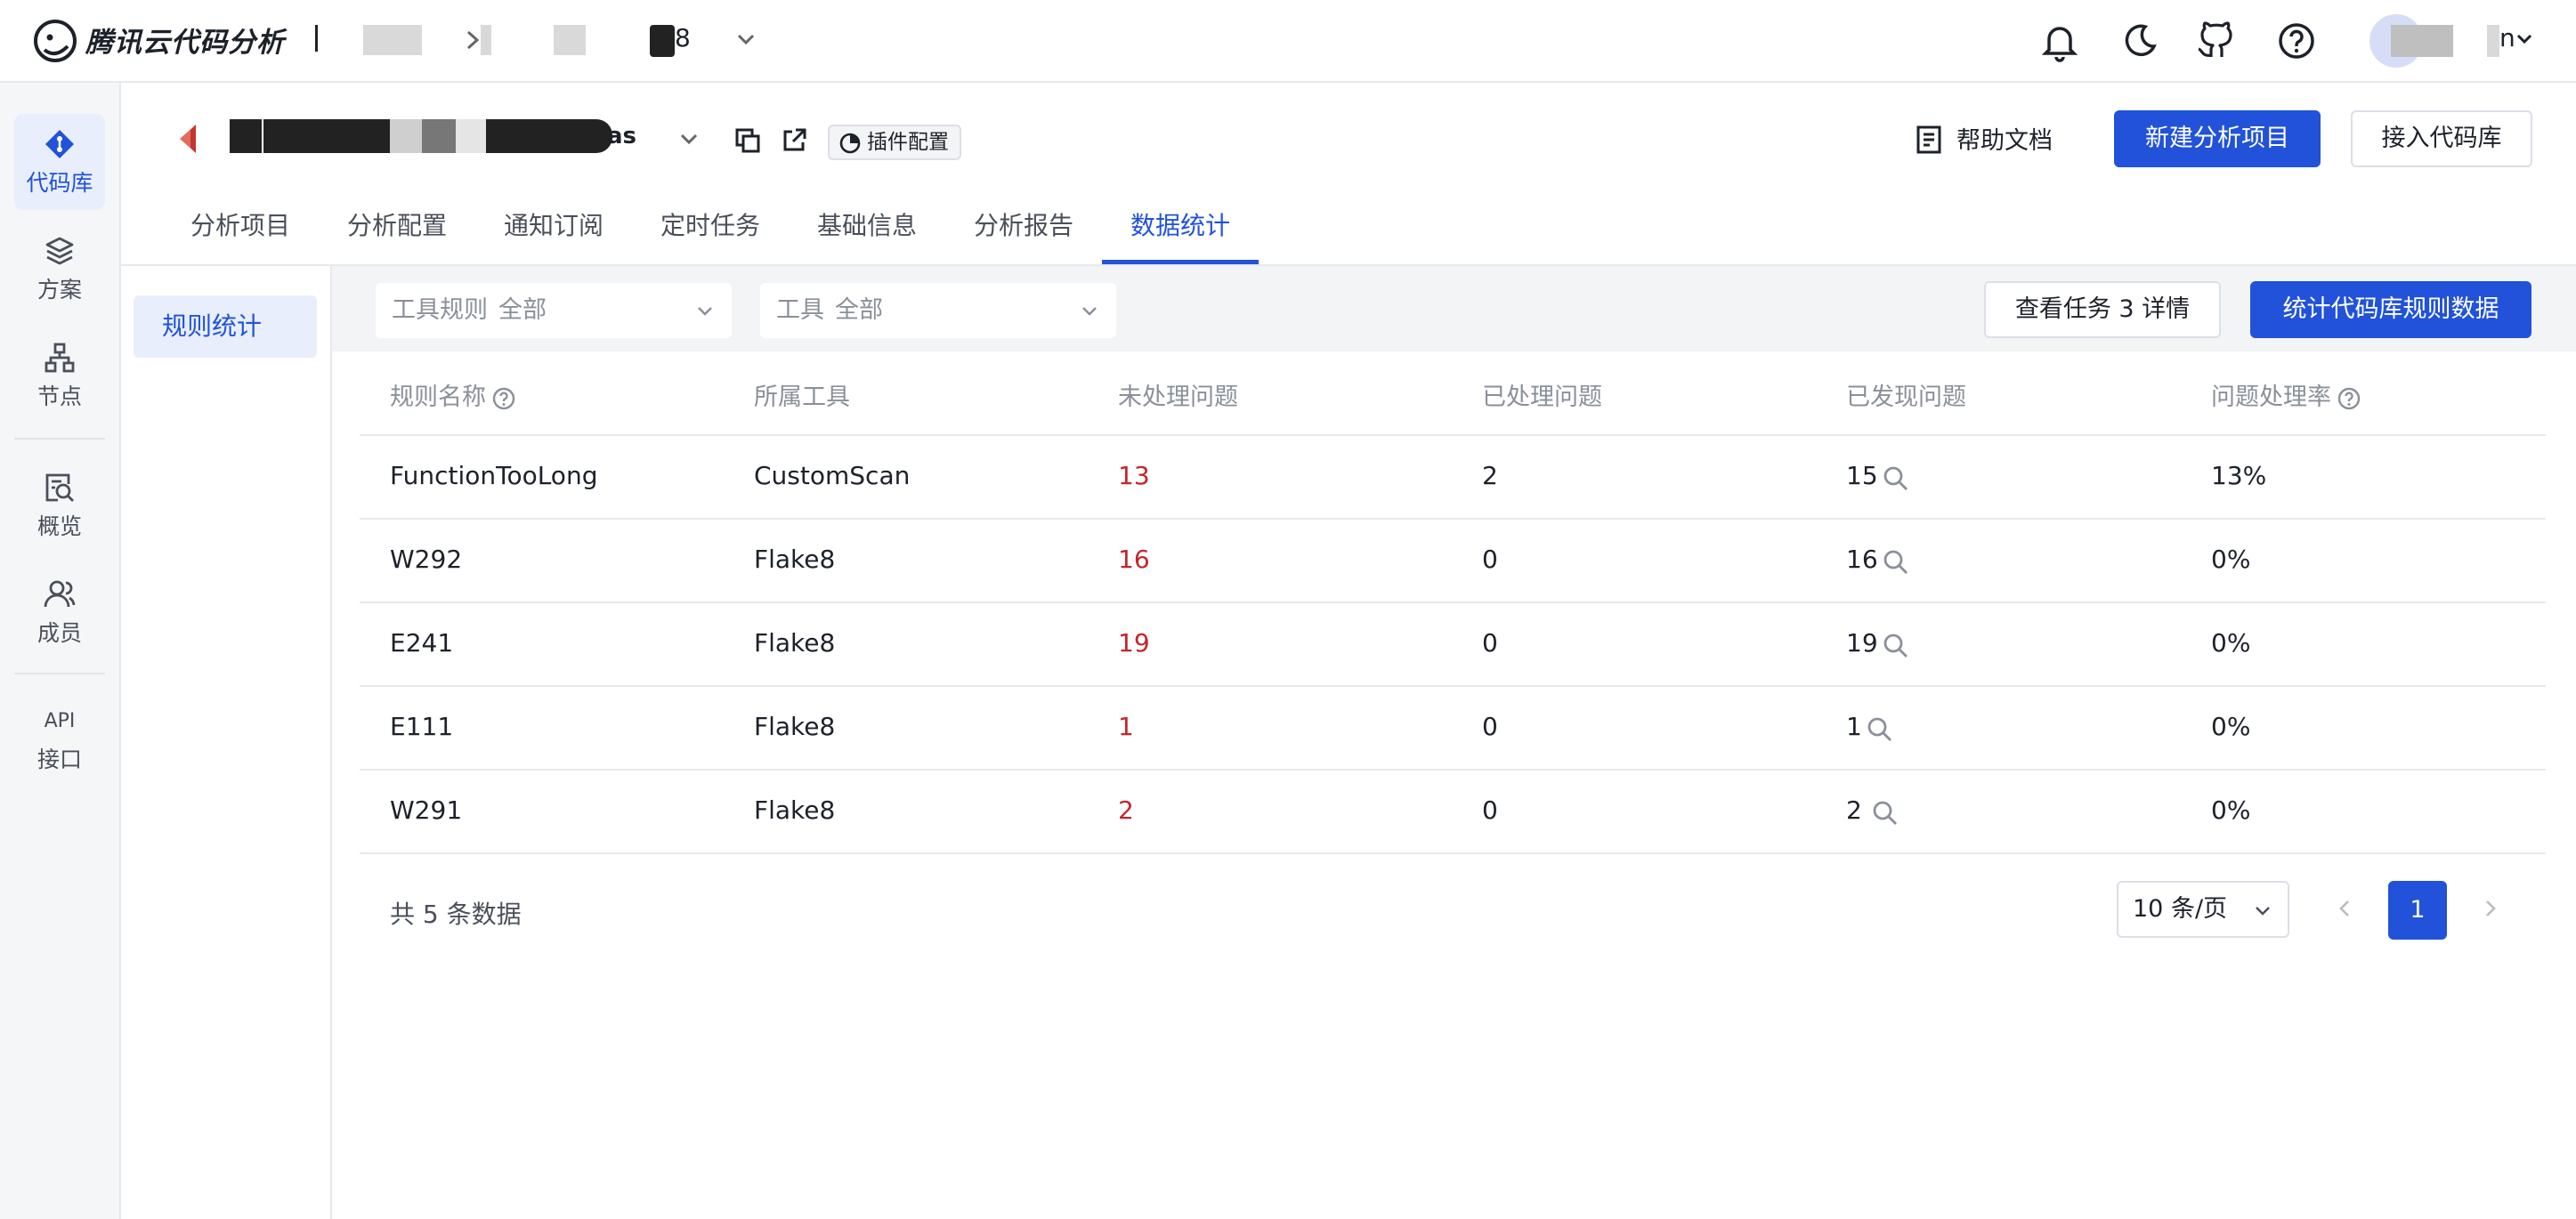  Describe the element at coordinates (1862, 475) in the screenshot. I see `cell-found: 15` at that location.